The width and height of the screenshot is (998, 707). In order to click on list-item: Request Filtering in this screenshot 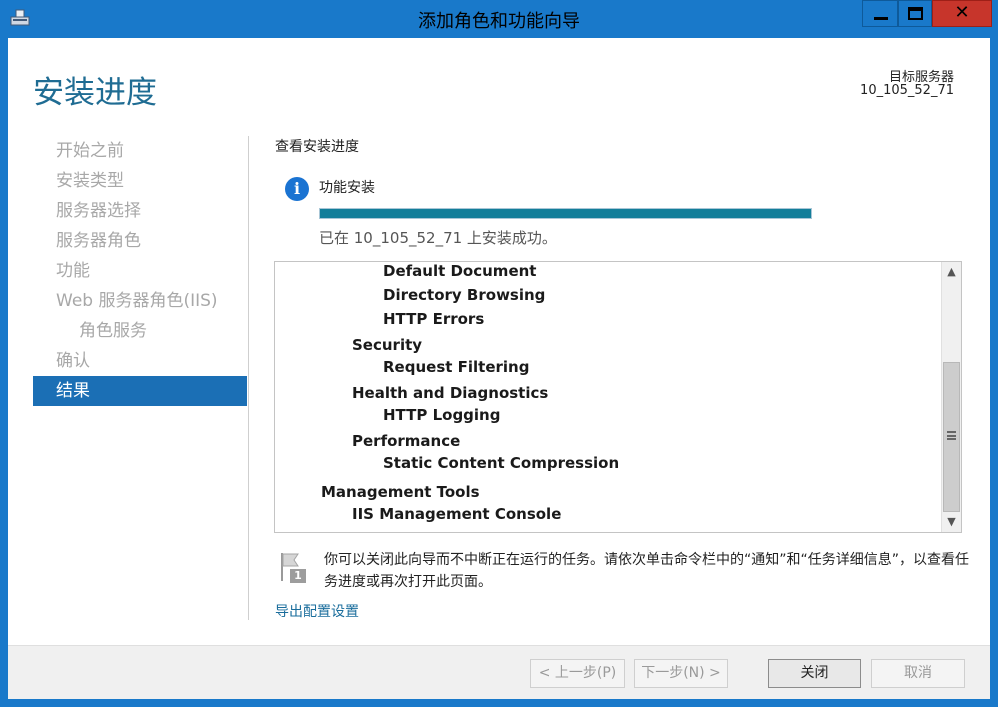, I will do `click(456, 367)`.